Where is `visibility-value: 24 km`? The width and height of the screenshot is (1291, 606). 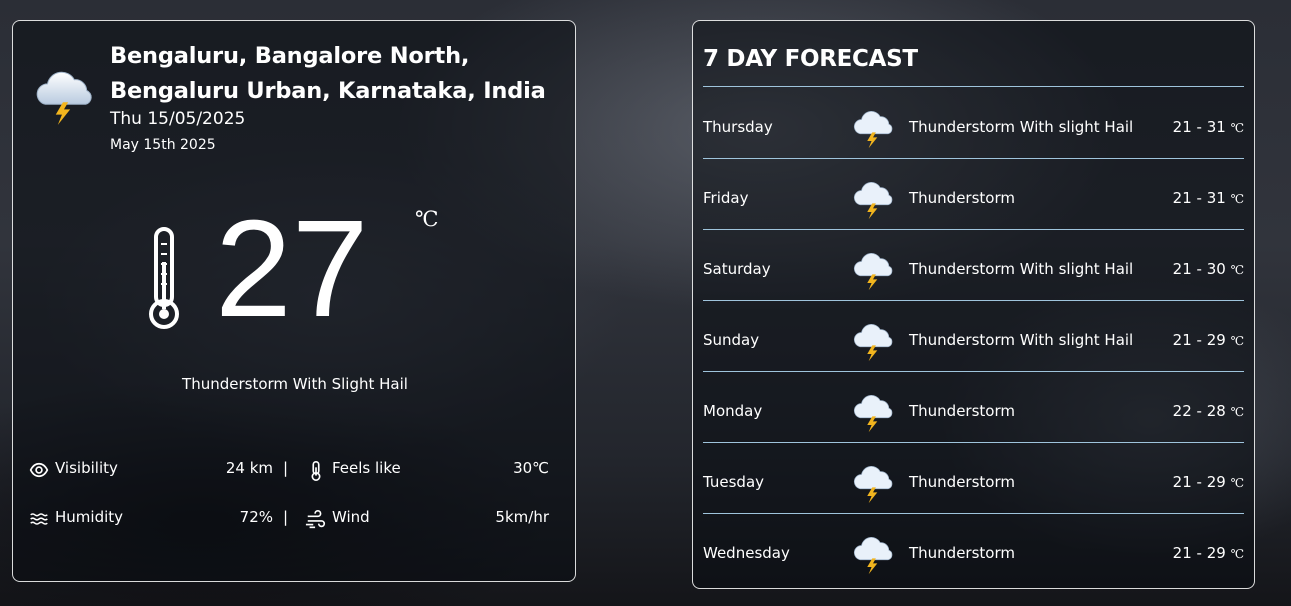
visibility-value: 24 km is located at coordinates (249, 468).